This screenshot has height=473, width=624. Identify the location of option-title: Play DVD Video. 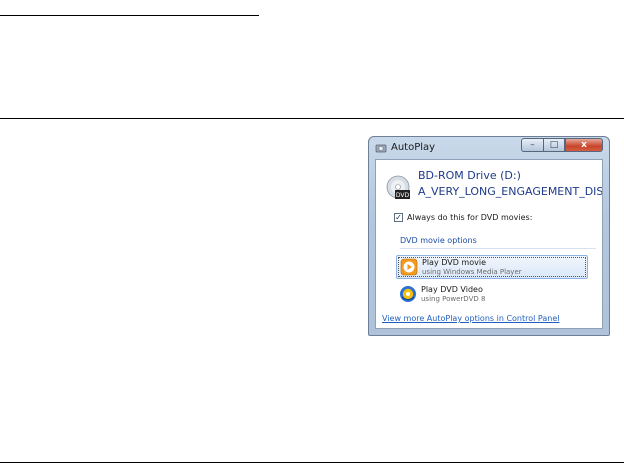
(452, 289).